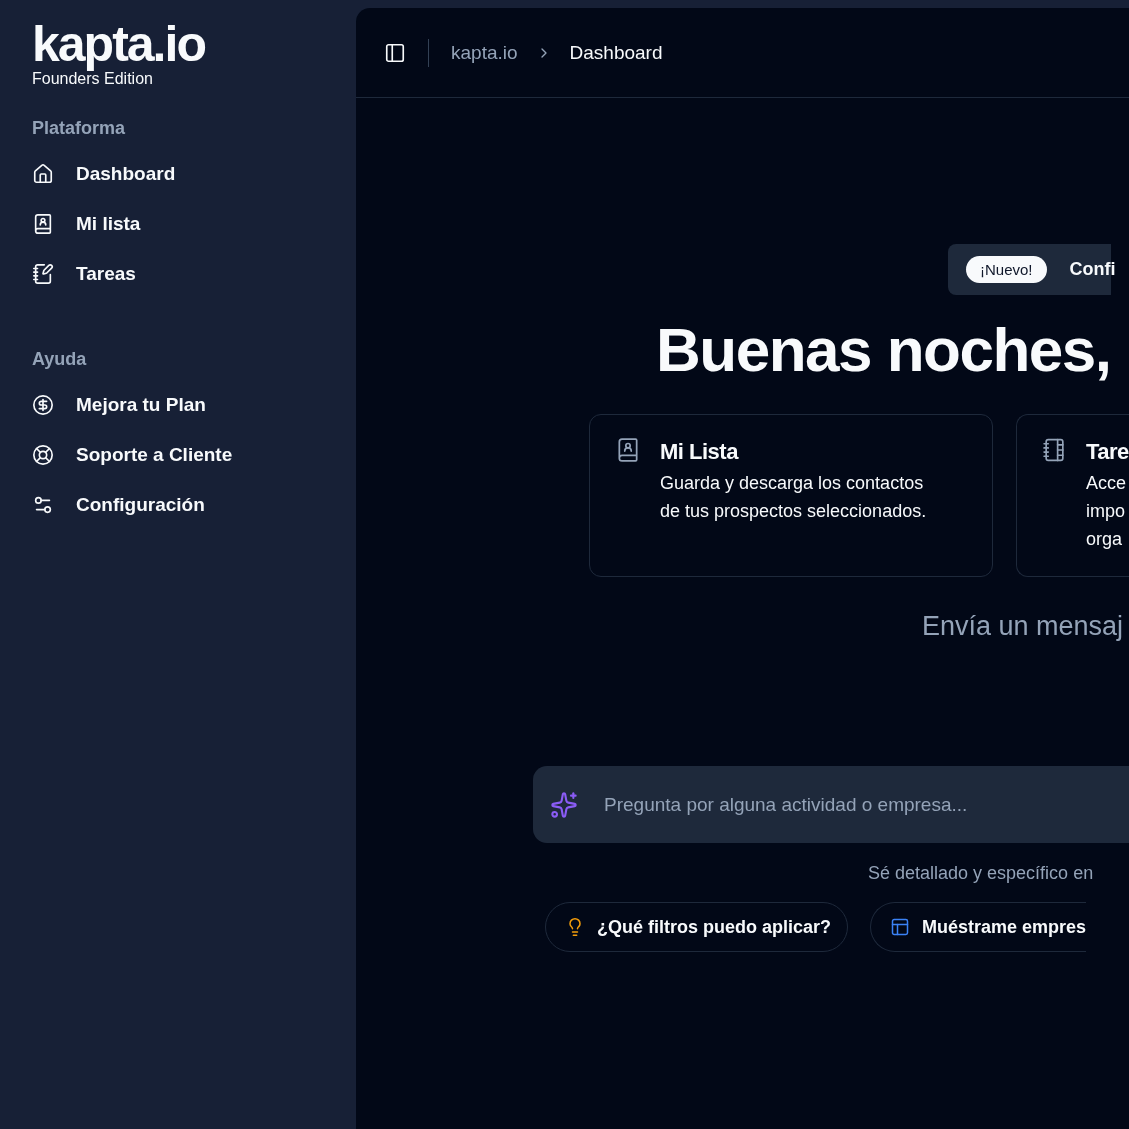  Describe the element at coordinates (1023, 626) in the screenshot. I see `prompt-heading: Envía un mensaj` at that location.